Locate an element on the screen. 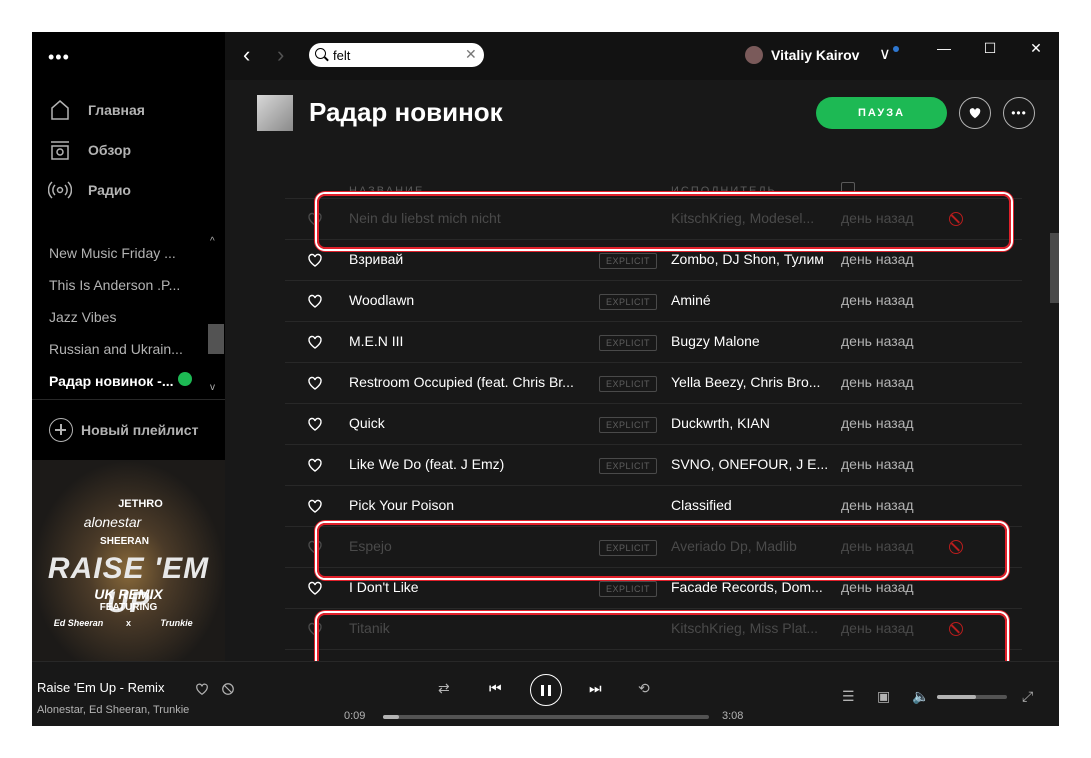  nav-radio-label: Радио is located at coordinates (109, 190).